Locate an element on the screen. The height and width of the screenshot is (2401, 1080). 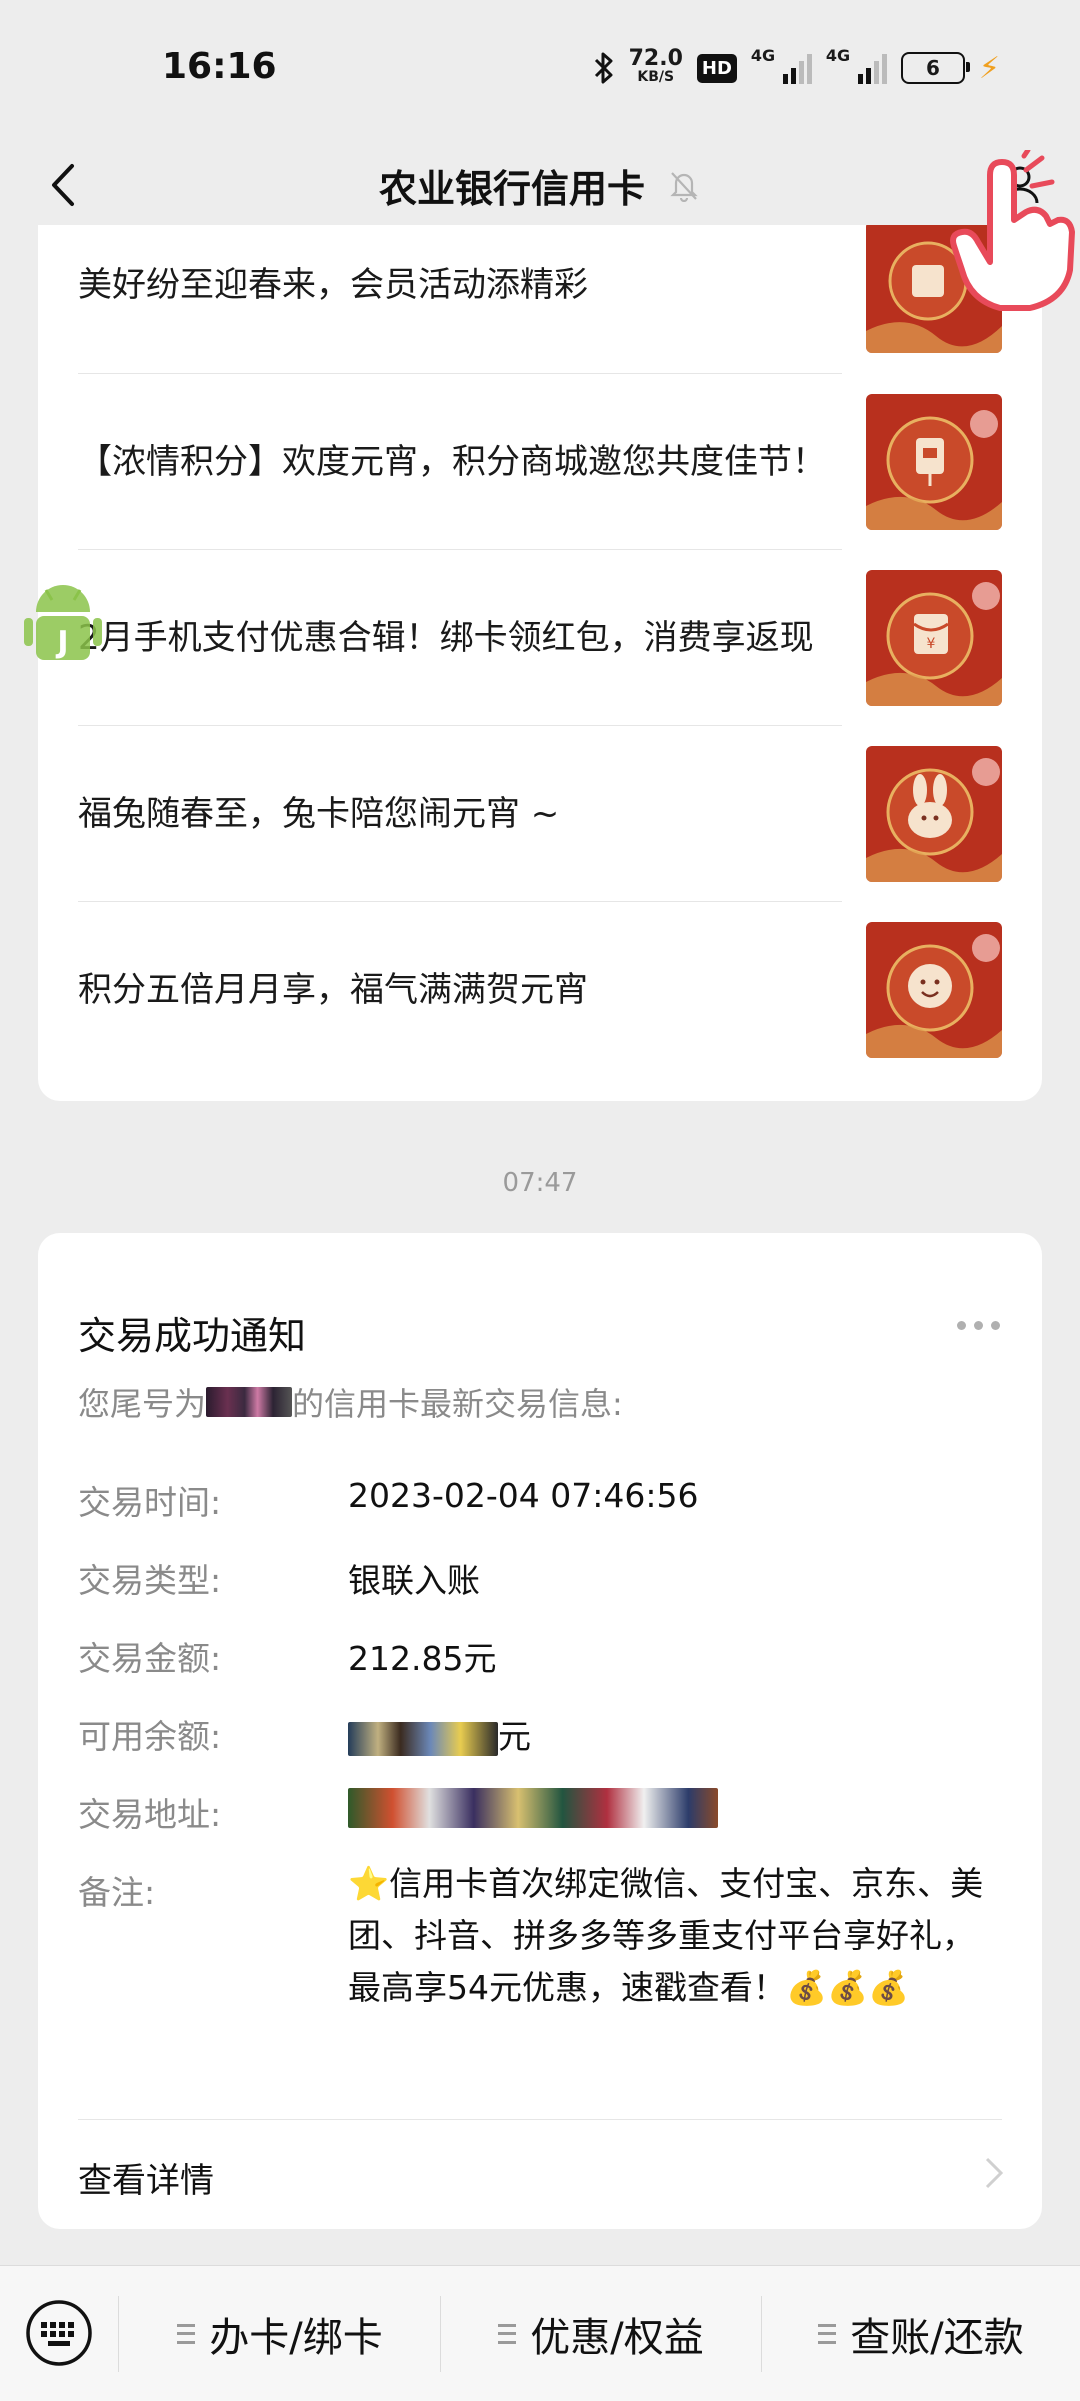
menu-bill-repay: 查账/还款 is located at coordinates (921, 2333).